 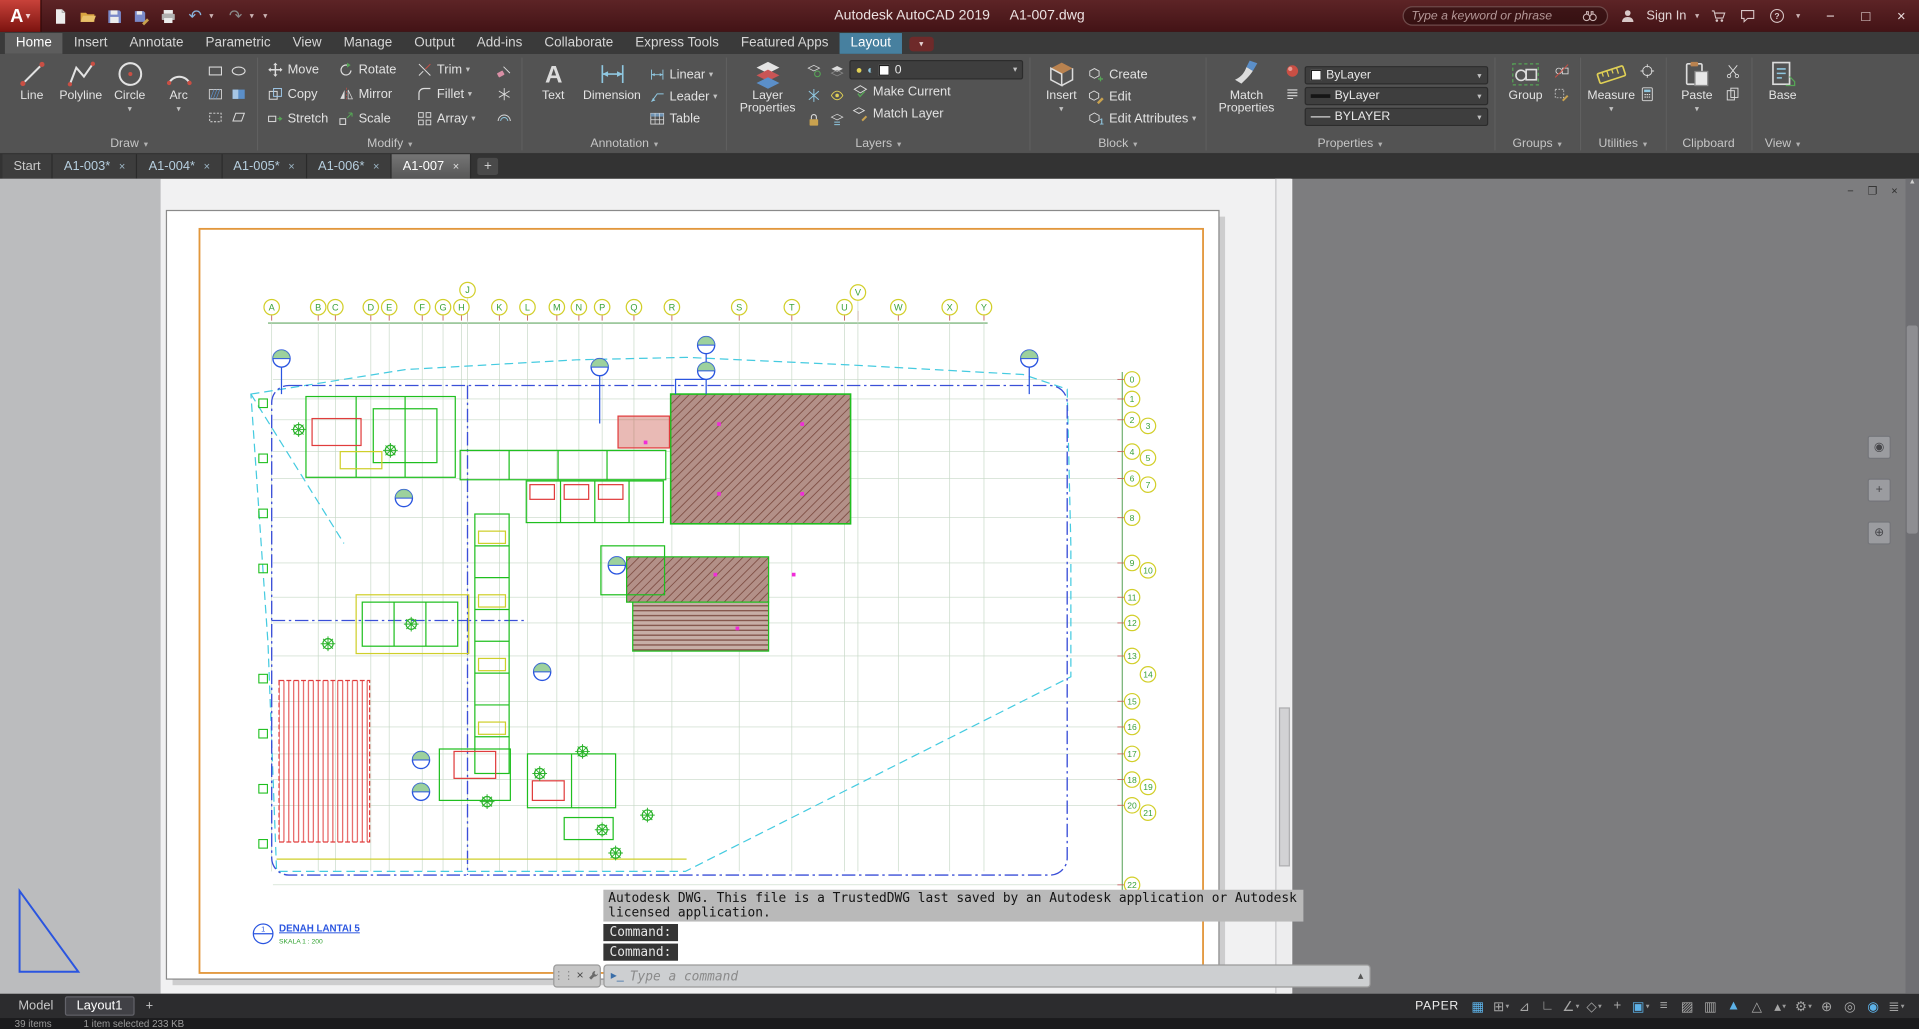 I want to click on close-button: ×, so click(x=1901, y=16).